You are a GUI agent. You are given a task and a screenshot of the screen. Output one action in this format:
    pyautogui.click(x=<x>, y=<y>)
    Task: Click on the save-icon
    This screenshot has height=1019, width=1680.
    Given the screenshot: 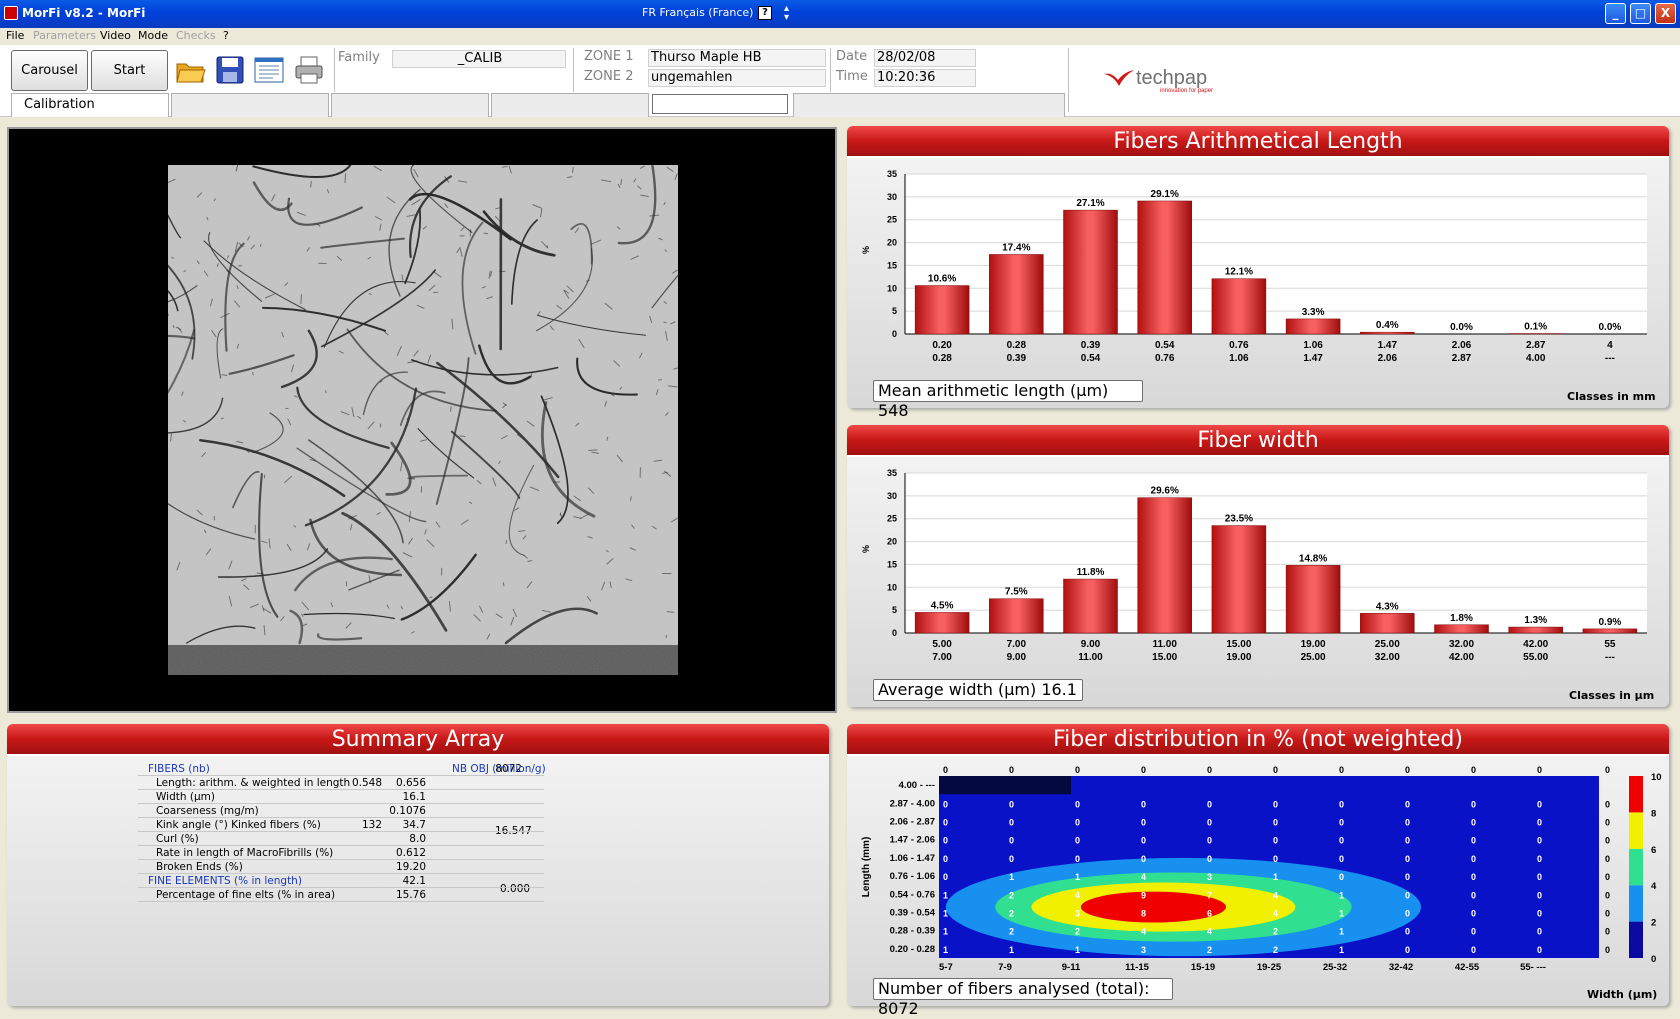 What is the action you would take?
    pyautogui.click(x=230, y=70)
    